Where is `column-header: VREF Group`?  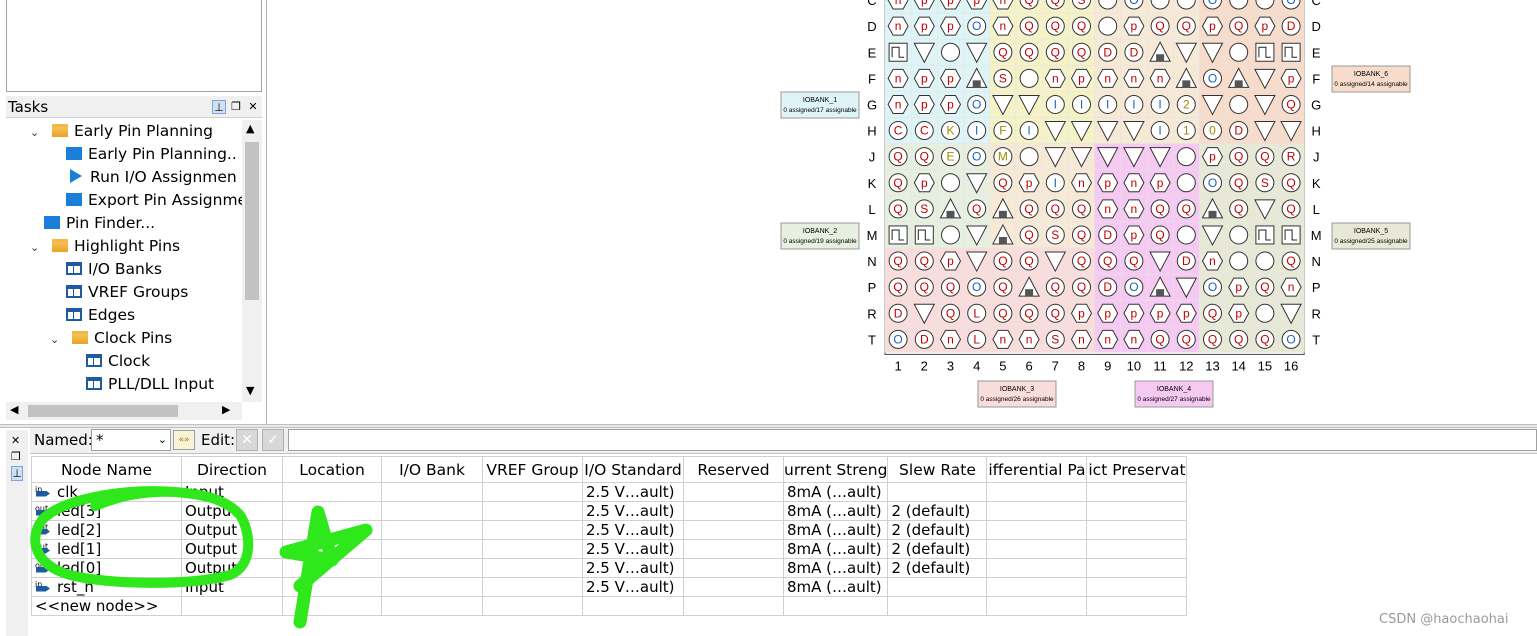 column-header: VREF Group is located at coordinates (532, 469).